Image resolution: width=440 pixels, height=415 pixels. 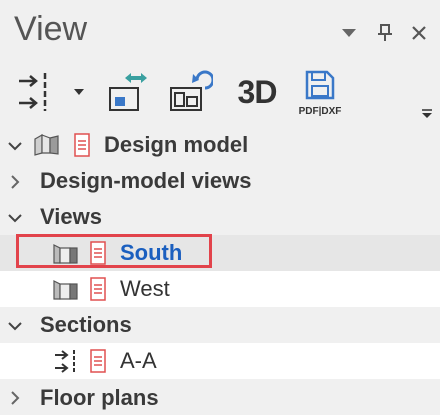 I want to click on tree-item-south: South, so click(x=220, y=253).